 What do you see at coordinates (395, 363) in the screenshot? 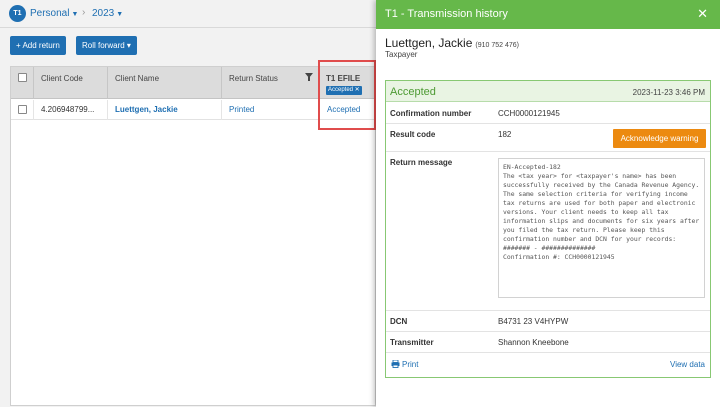
I see `printer-icon` at bounding box center [395, 363].